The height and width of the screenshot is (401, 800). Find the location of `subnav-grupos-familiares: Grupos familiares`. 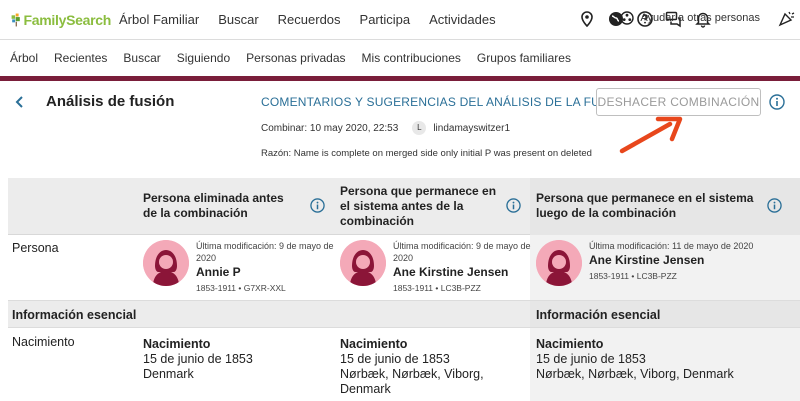

subnav-grupos-familiares: Grupos familiares is located at coordinates (524, 58).